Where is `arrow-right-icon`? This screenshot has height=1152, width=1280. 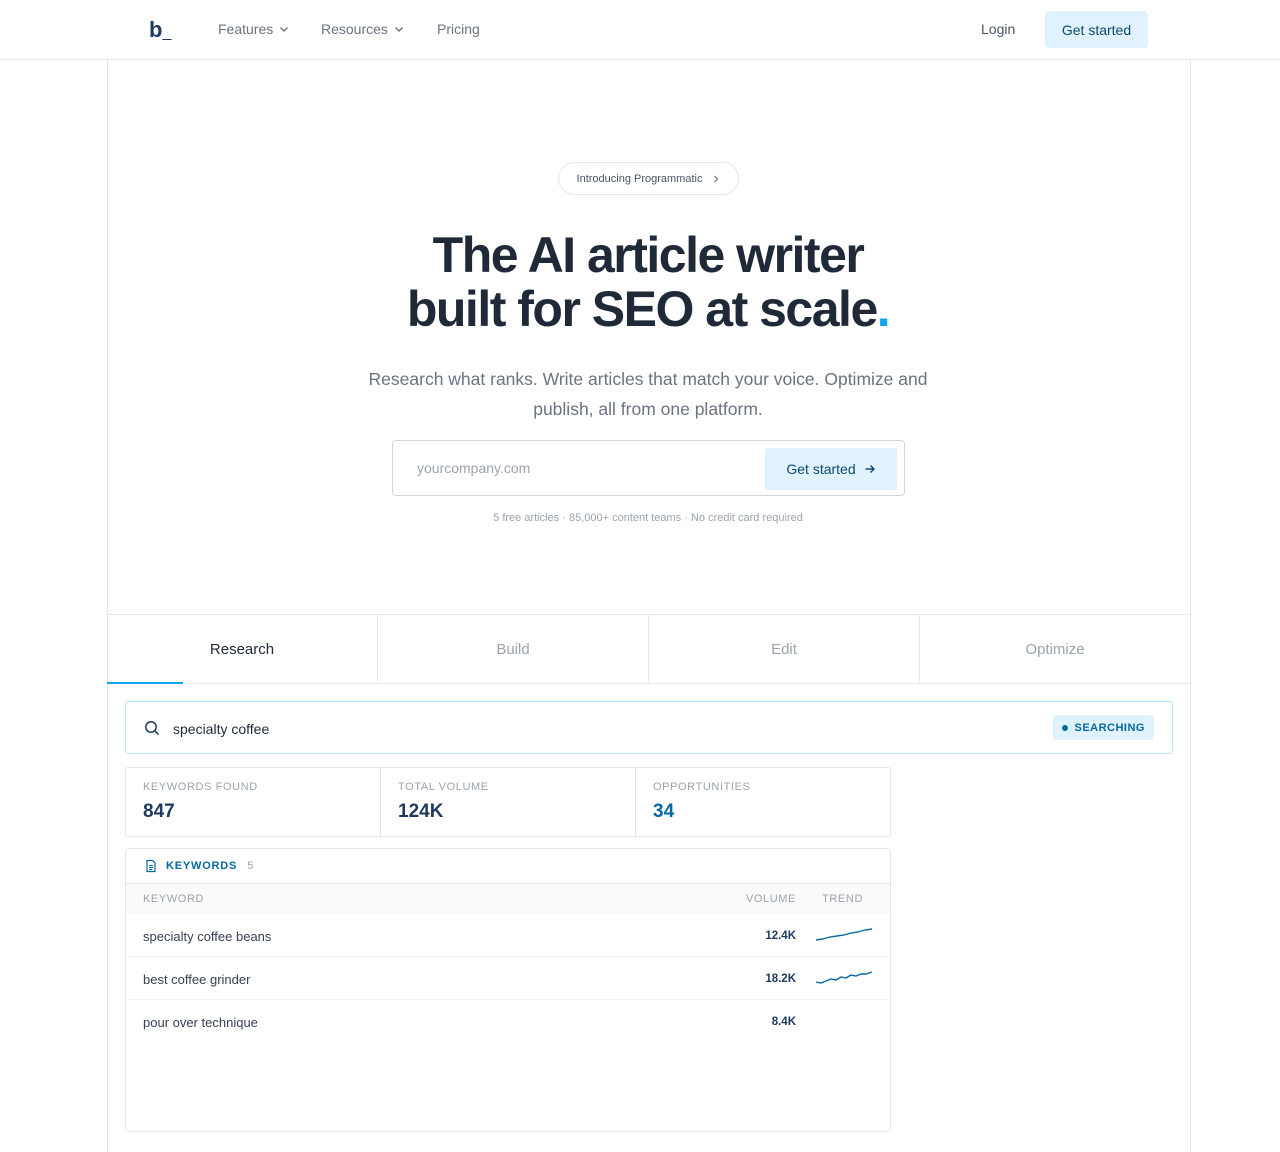 arrow-right-icon is located at coordinates (870, 469).